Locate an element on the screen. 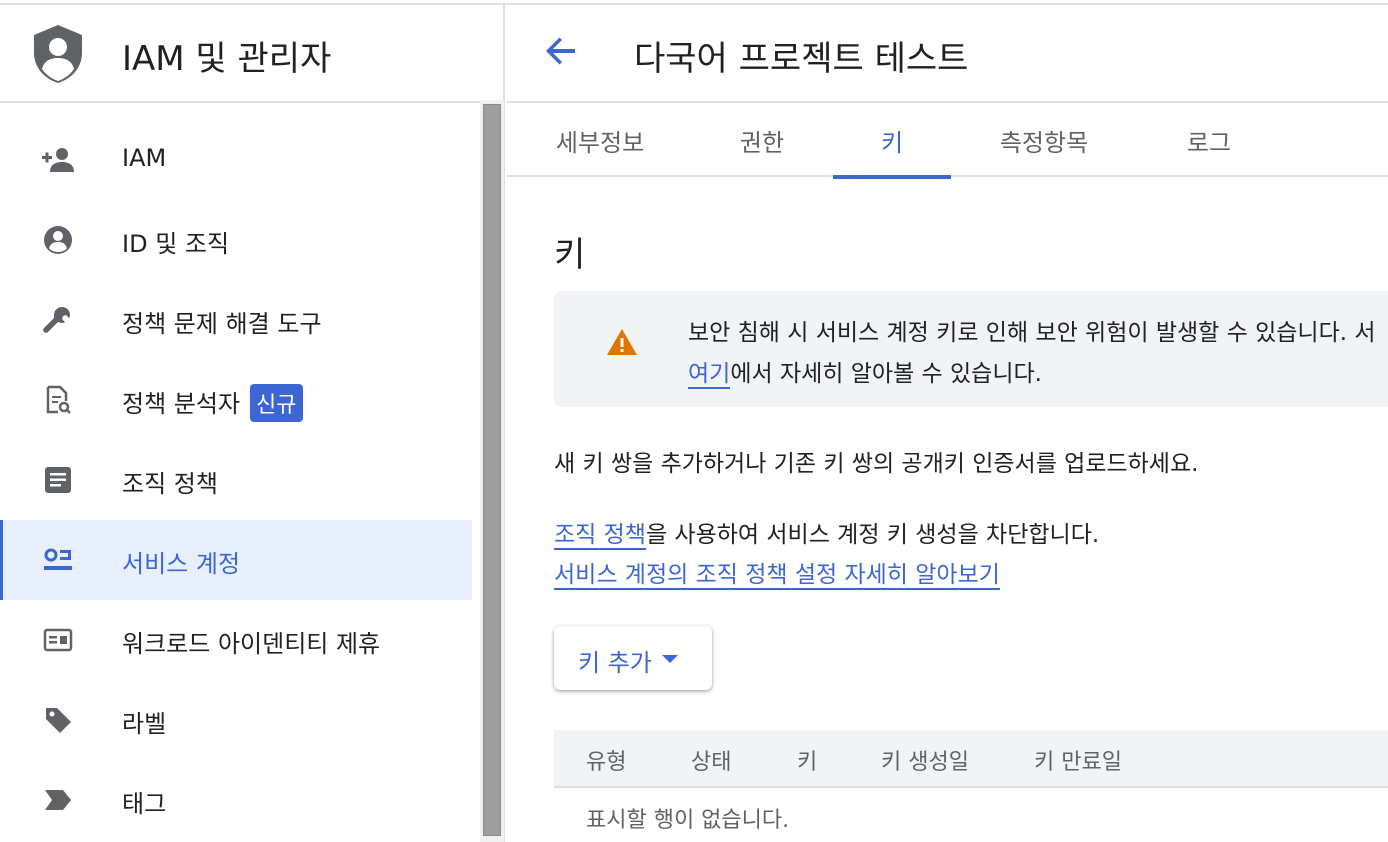 Image resolution: width=1388 pixels, height=842 pixels. sidebar-item-policy-troubleshooter: 정책 문제 해결 도구 is located at coordinates (236, 320).